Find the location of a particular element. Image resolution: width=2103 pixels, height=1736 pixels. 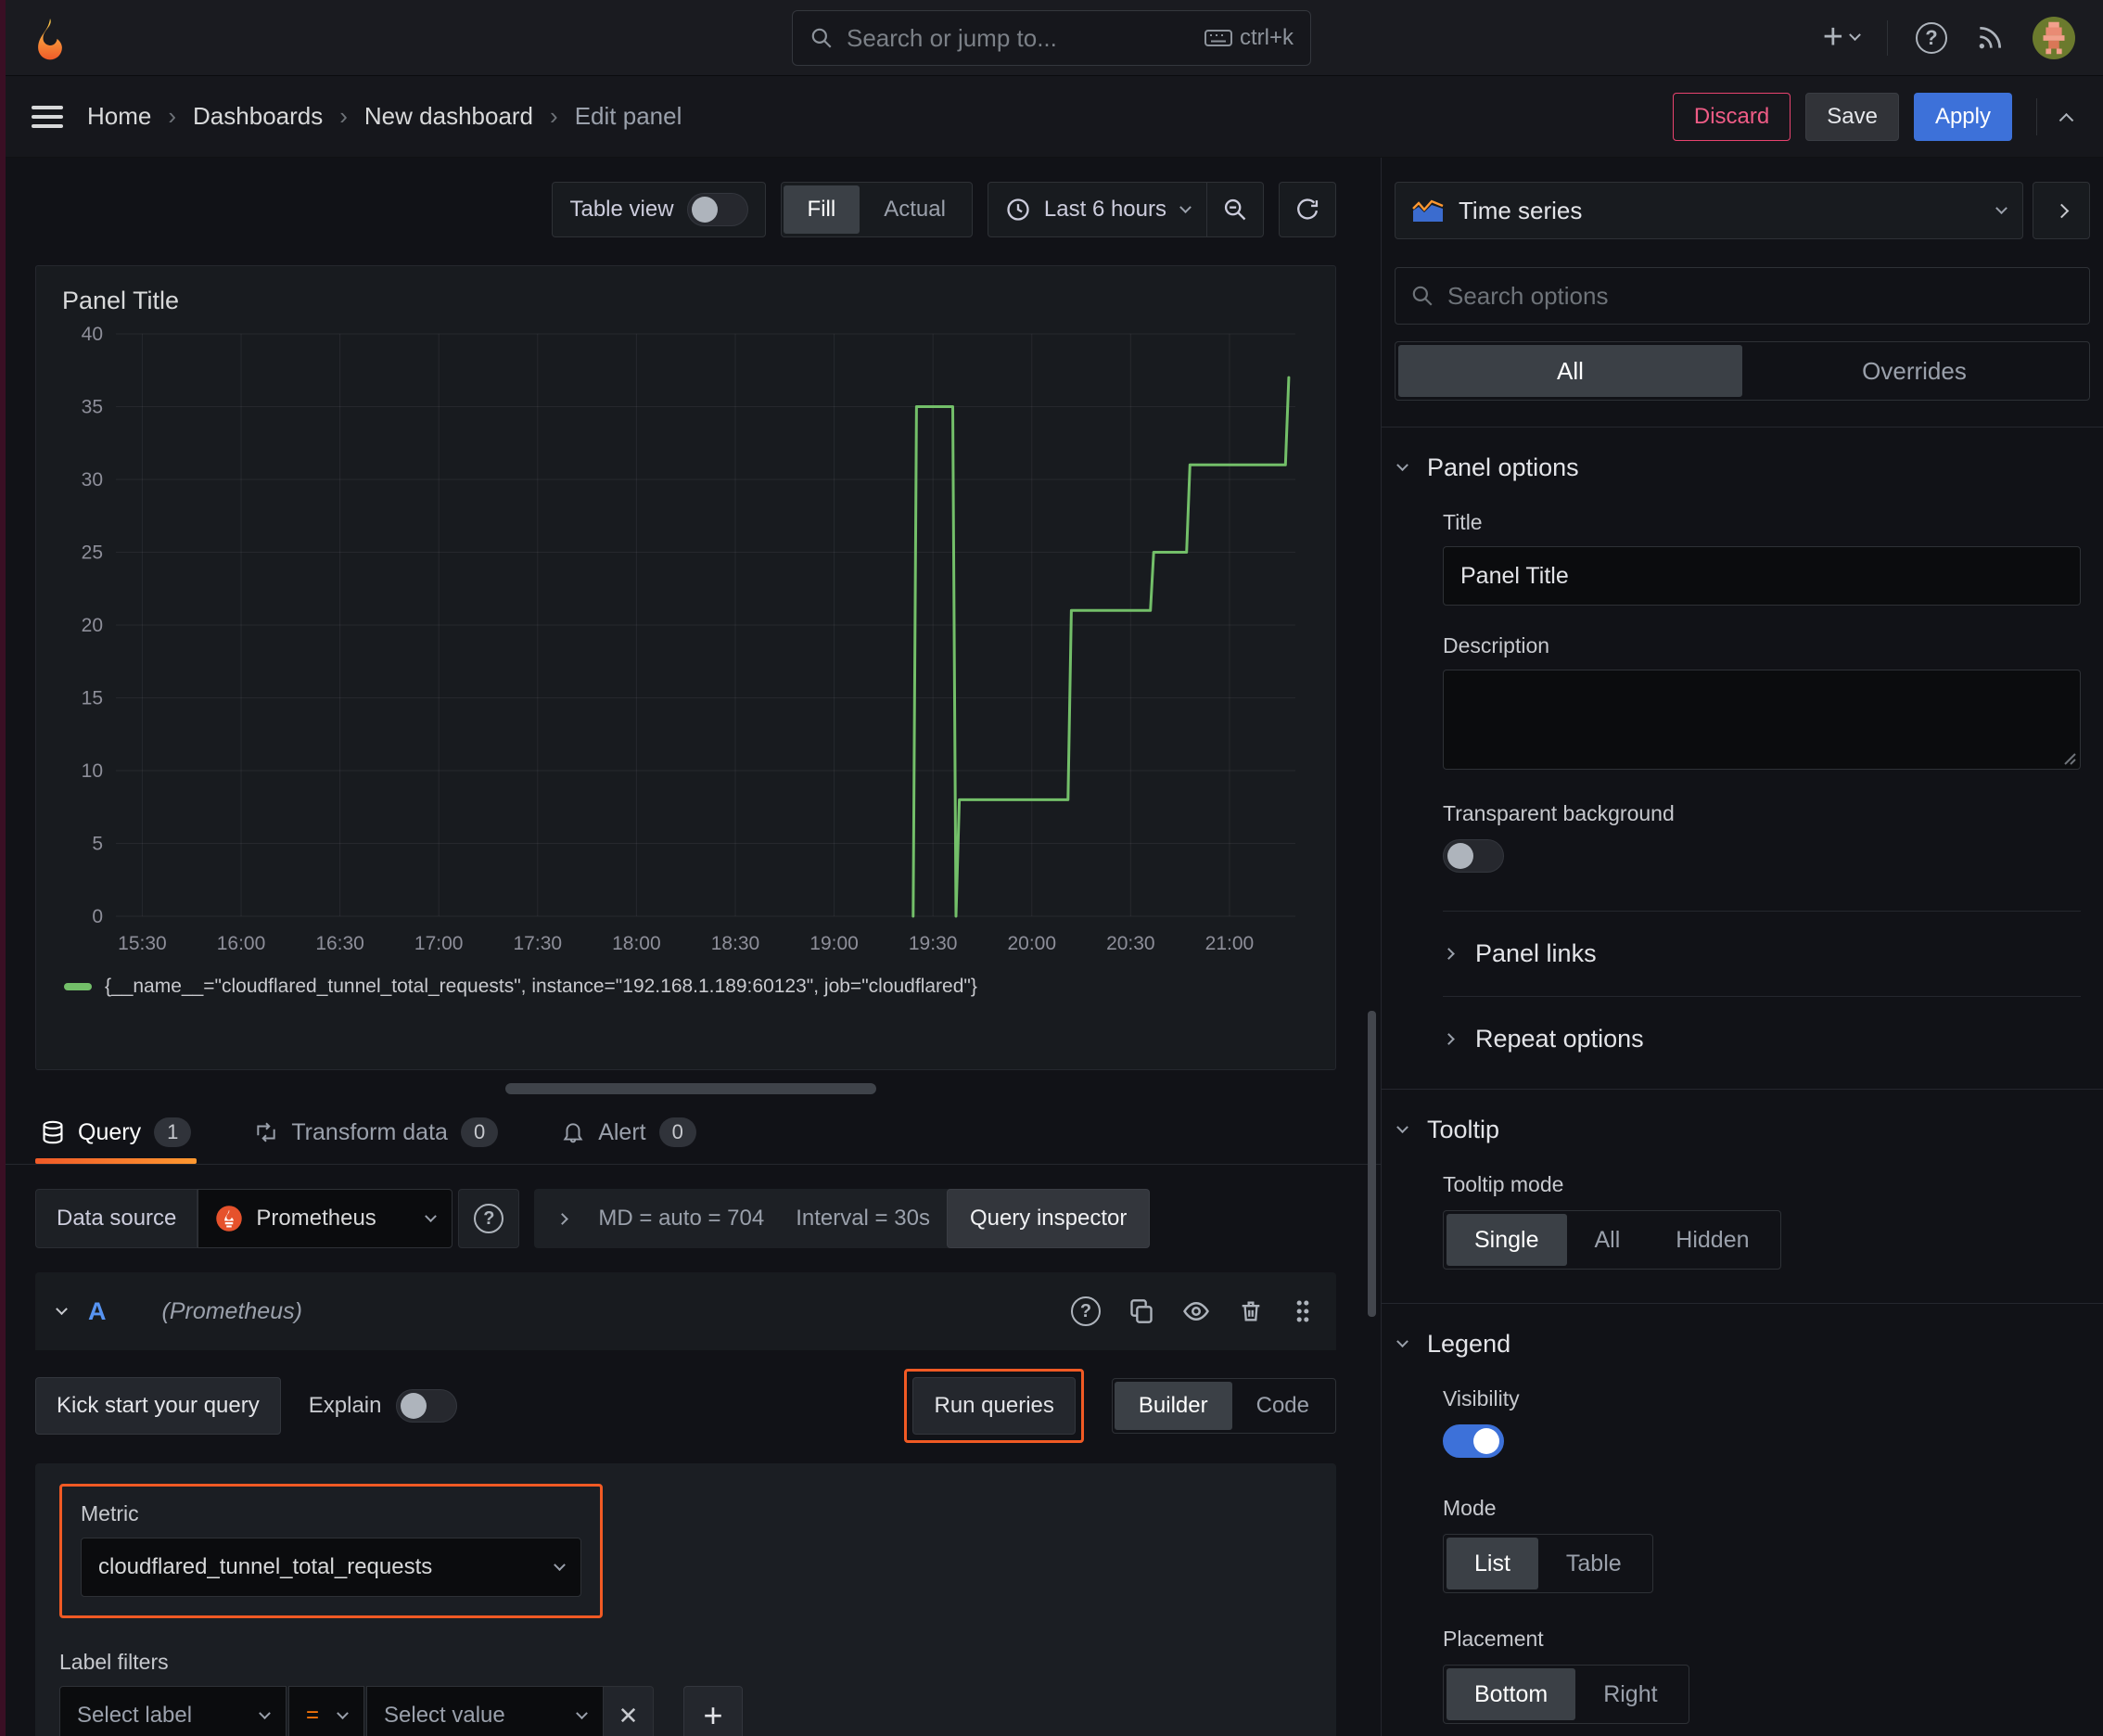

legend-table-option: Table is located at coordinates (1594, 1563).